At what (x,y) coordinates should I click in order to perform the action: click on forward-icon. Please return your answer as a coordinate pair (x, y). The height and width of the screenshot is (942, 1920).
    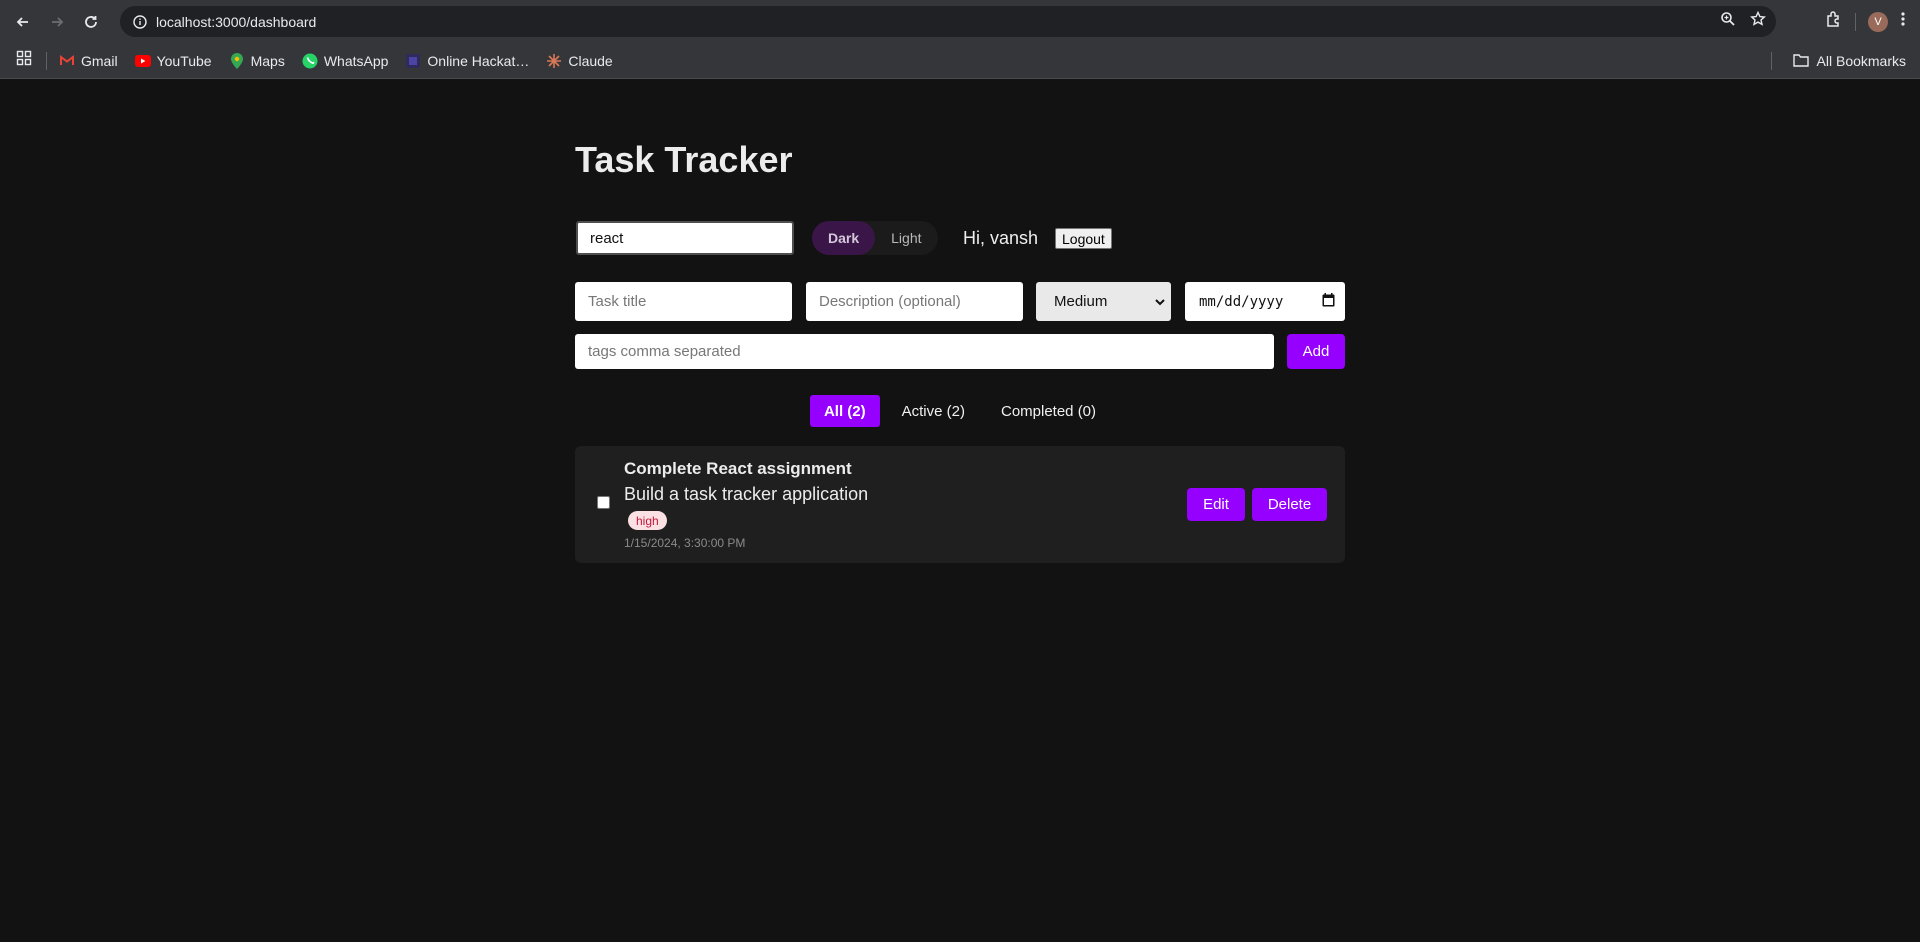
    Looking at the image, I should click on (57, 22).